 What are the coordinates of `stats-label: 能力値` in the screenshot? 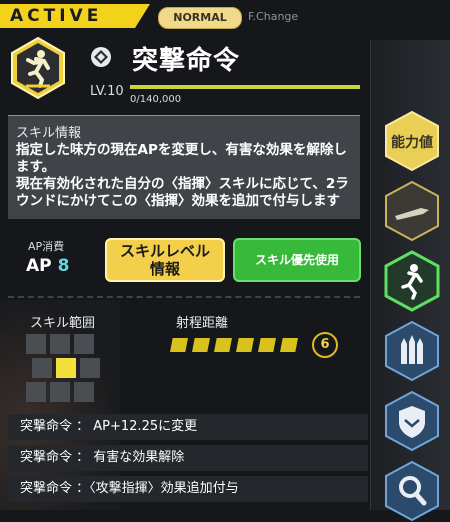 It's located at (412, 142).